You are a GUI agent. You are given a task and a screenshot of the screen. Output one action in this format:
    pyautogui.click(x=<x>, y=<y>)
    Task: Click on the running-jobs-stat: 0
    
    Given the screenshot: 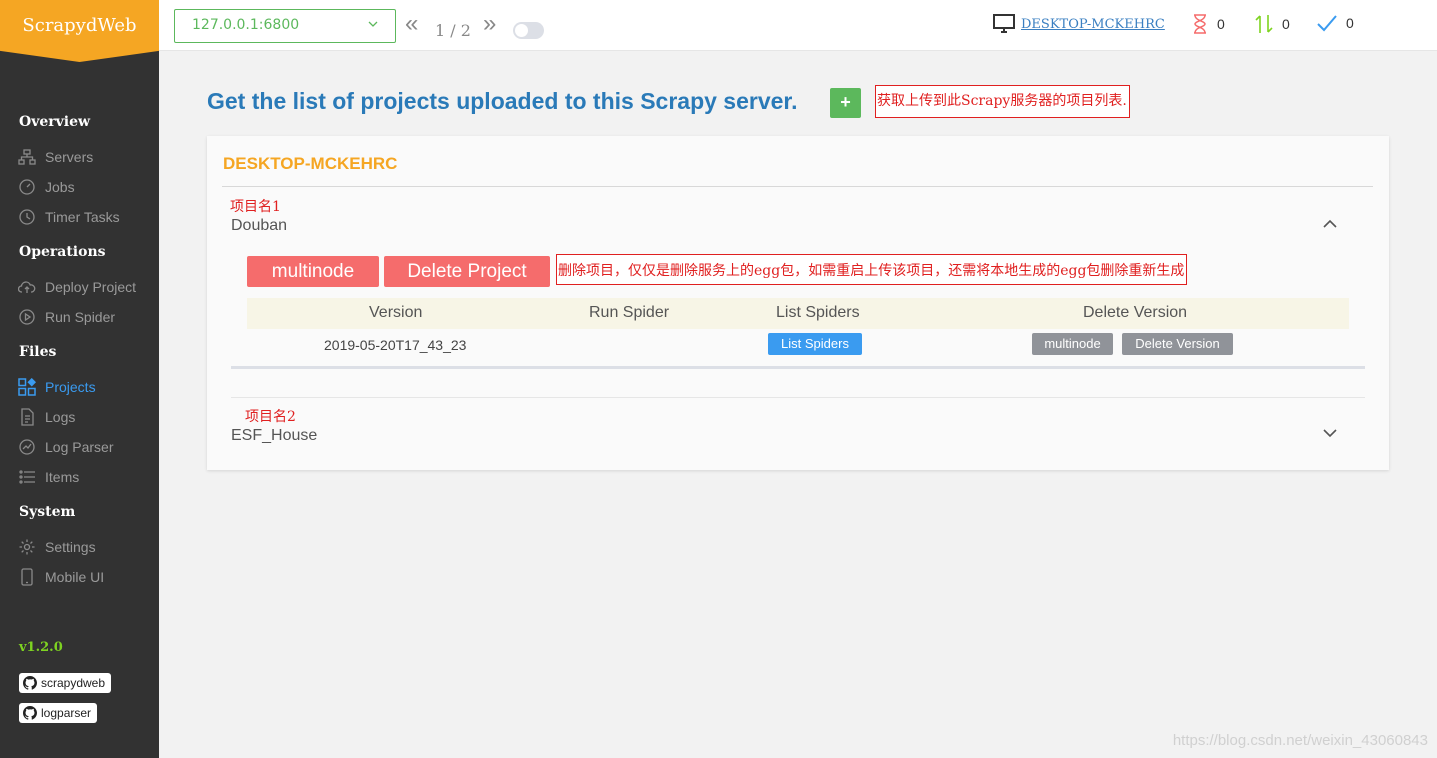 What is the action you would take?
    pyautogui.click(x=1272, y=24)
    